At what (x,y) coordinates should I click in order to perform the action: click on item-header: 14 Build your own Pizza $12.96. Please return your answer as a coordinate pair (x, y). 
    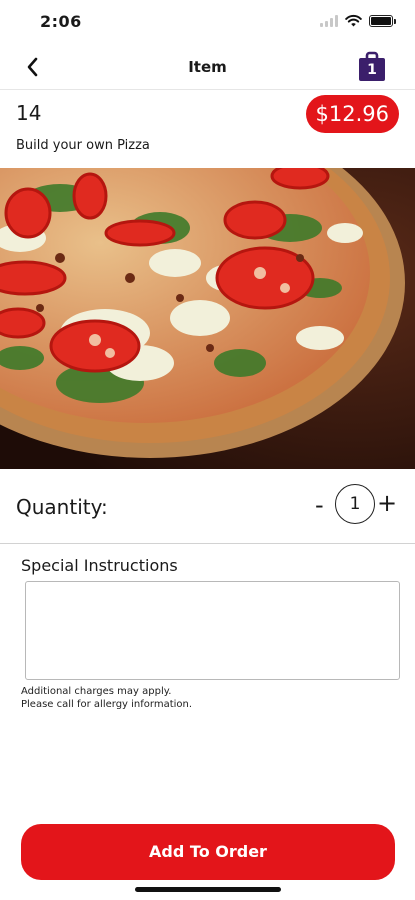
    Looking at the image, I should click on (207, 129).